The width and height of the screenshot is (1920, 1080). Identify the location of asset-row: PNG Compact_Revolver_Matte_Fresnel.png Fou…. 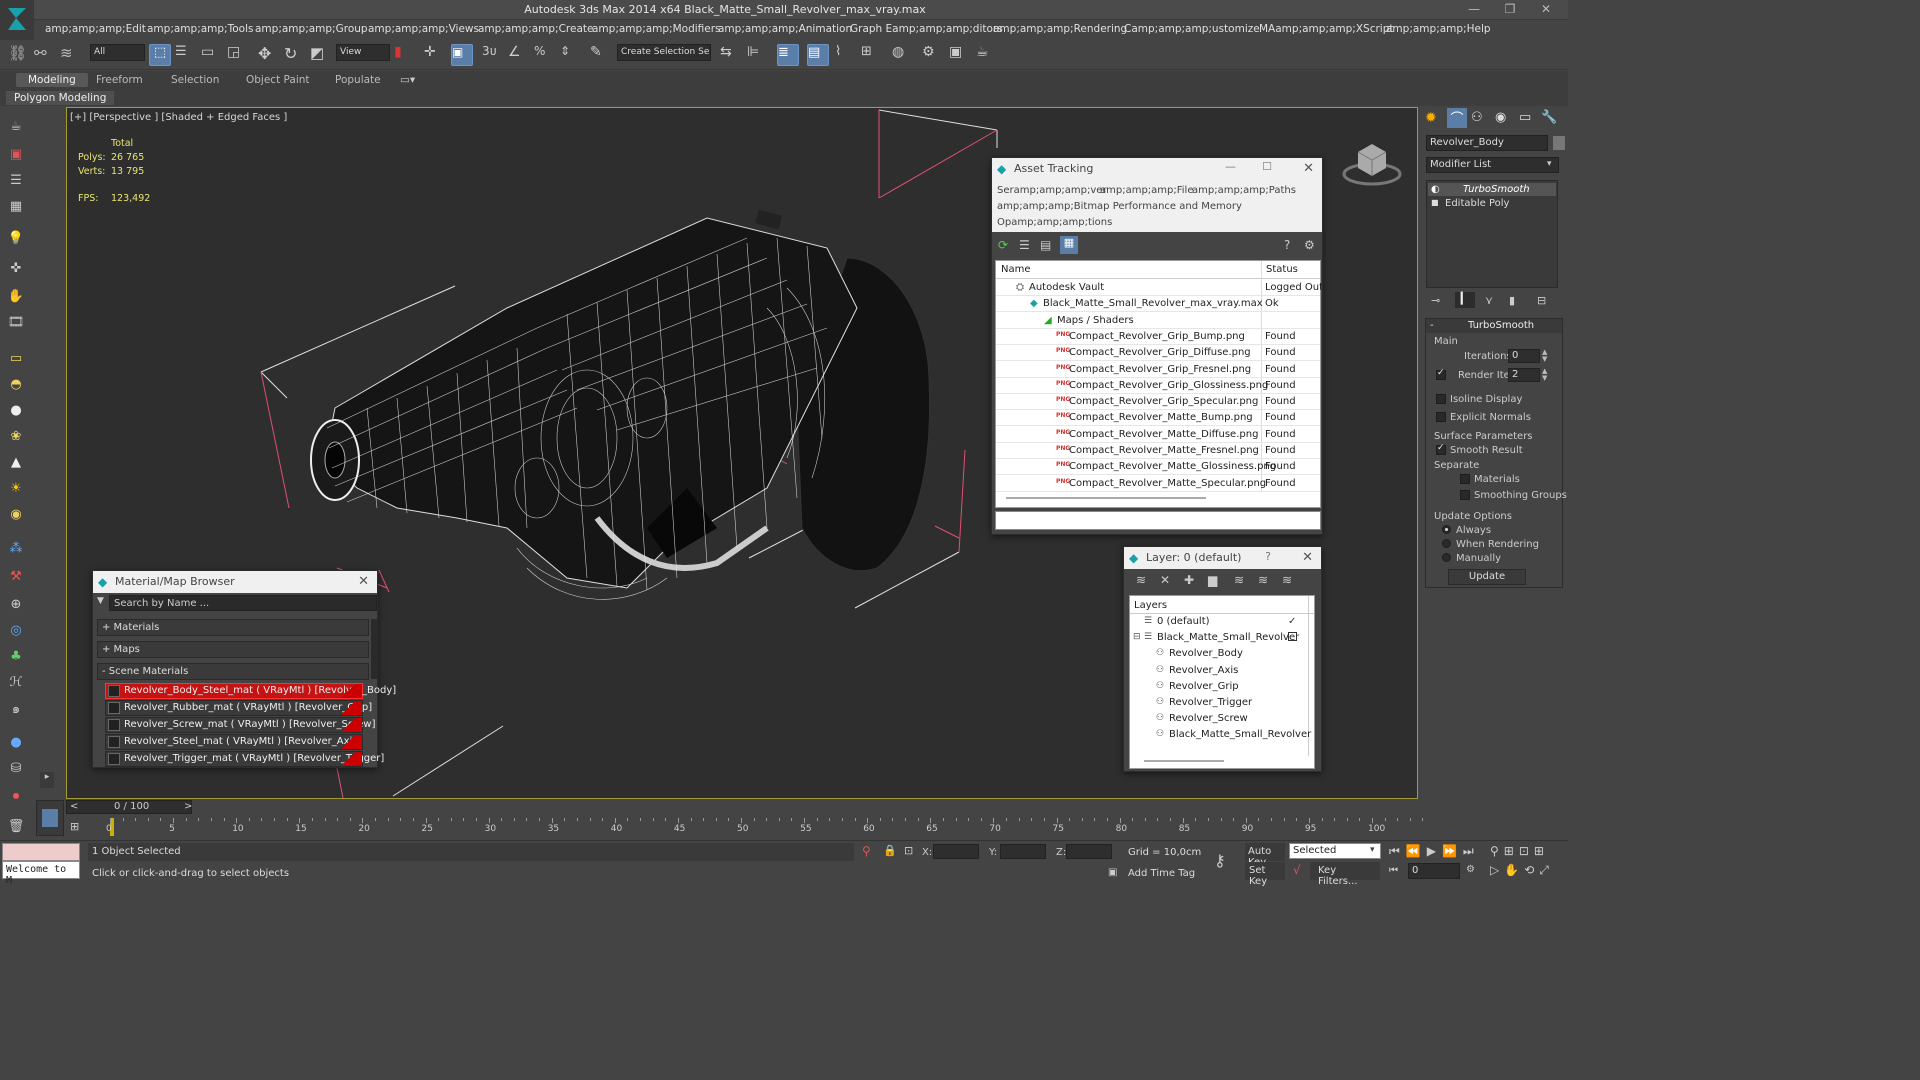
(1158, 451).